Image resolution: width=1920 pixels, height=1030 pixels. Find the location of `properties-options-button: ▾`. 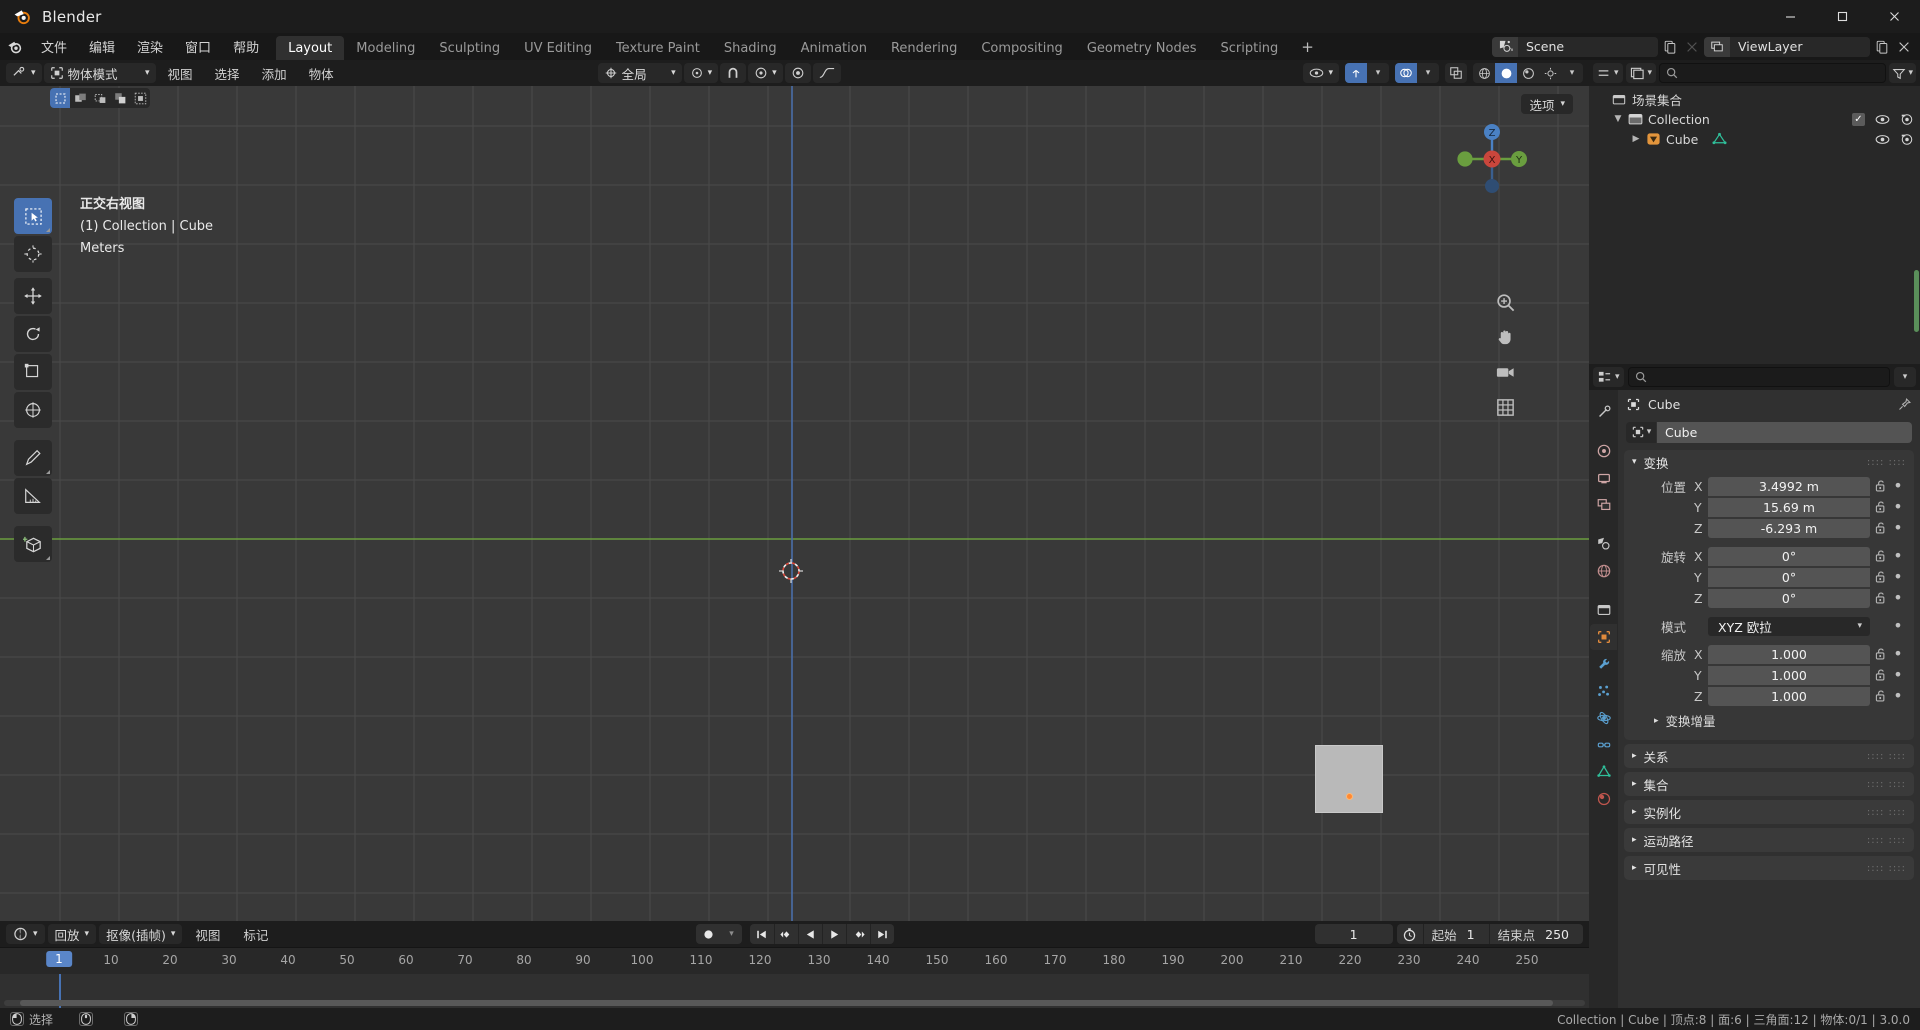

properties-options-button: ▾ is located at coordinates (1905, 377).